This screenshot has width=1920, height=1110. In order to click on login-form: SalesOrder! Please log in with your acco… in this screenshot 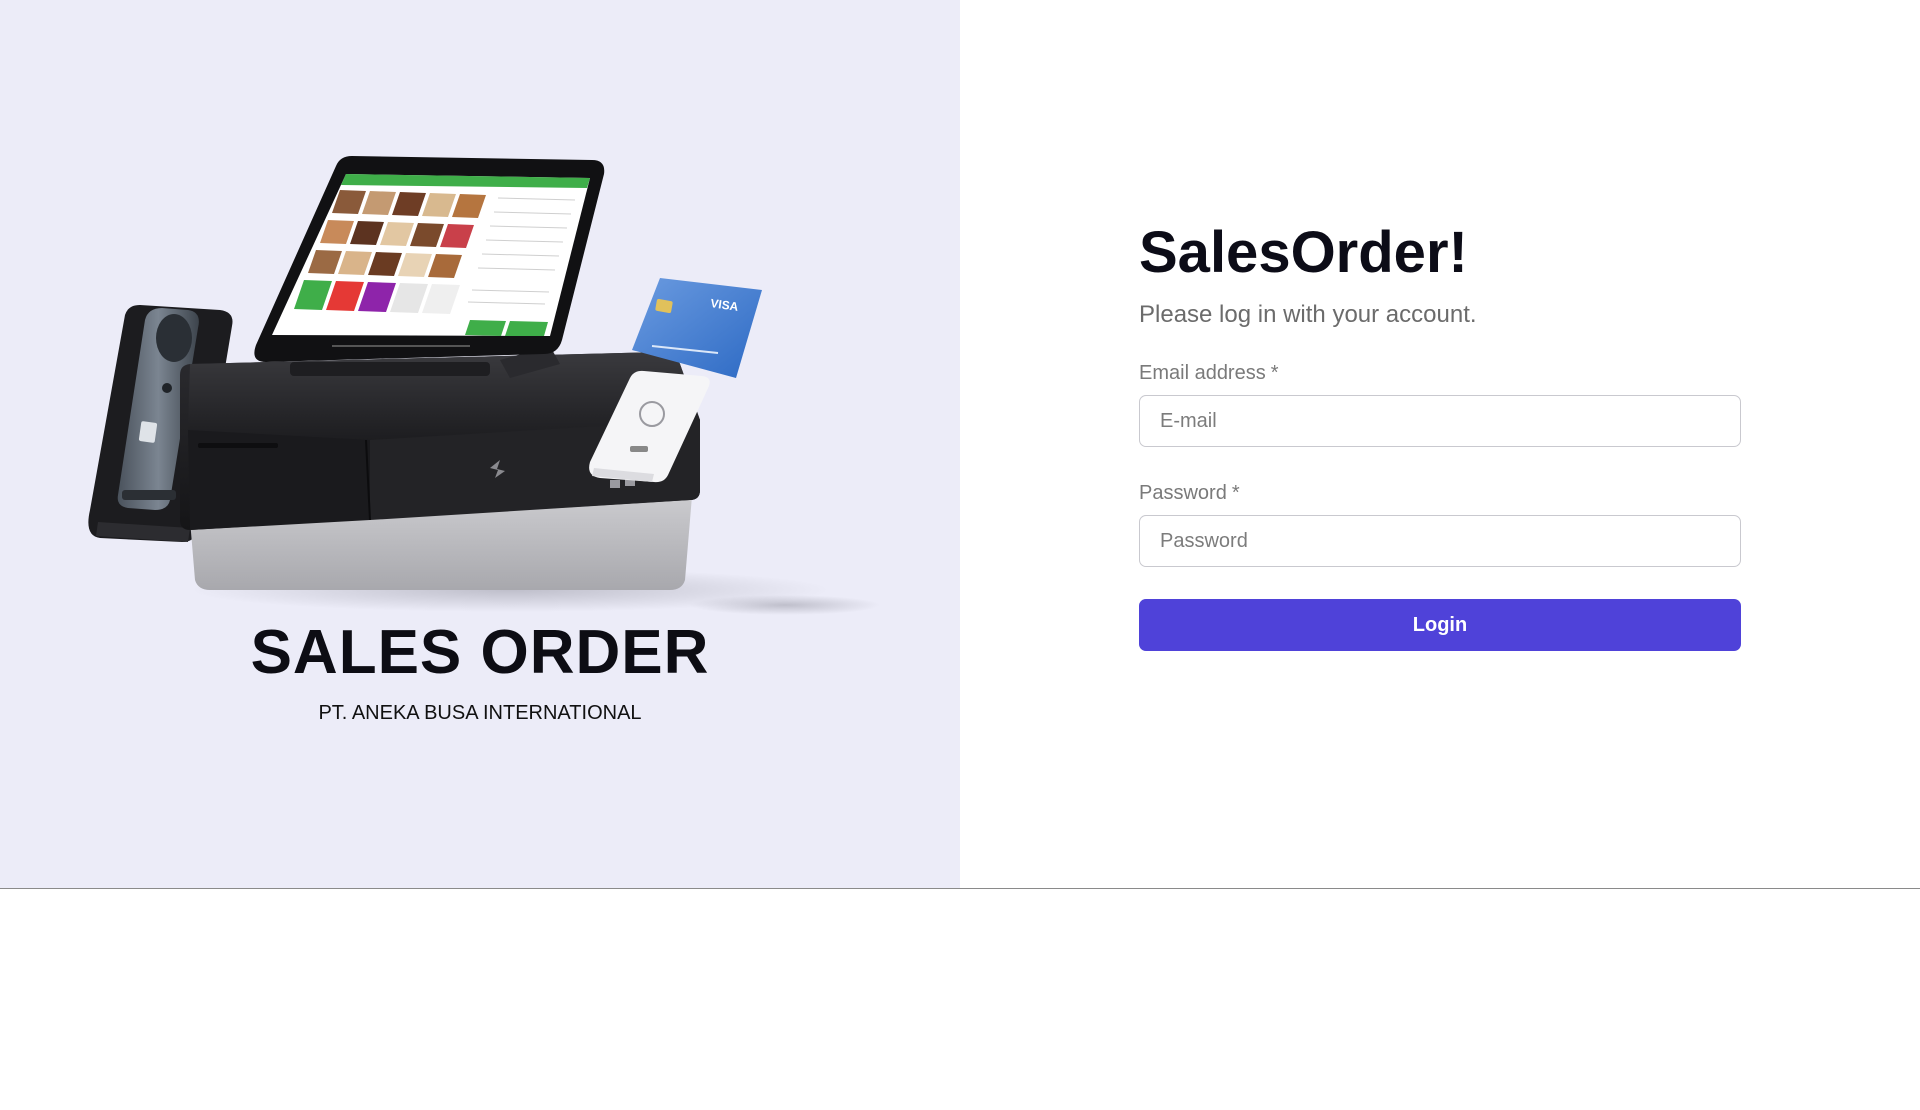, I will do `click(1440, 433)`.